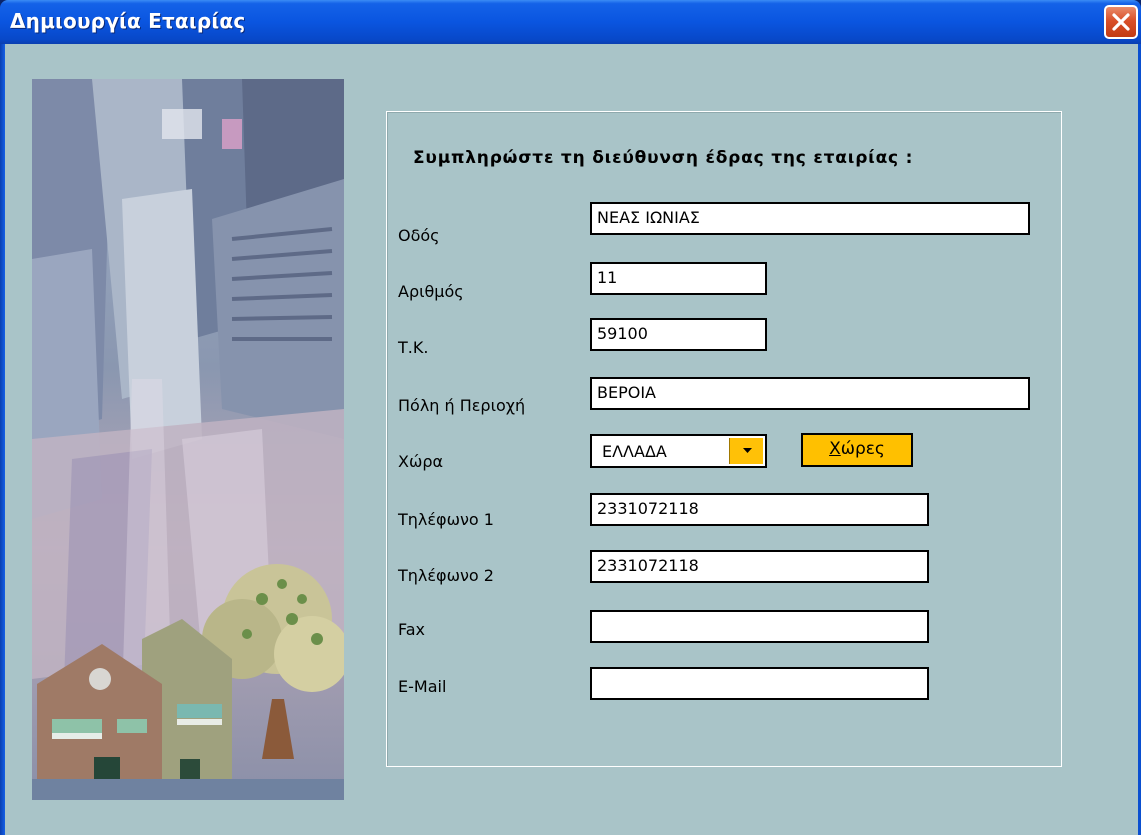 The width and height of the screenshot is (1141, 835). Describe the element at coordinates (422, 686) in the screenshot. I see `email-label: E-Mail` at that location.